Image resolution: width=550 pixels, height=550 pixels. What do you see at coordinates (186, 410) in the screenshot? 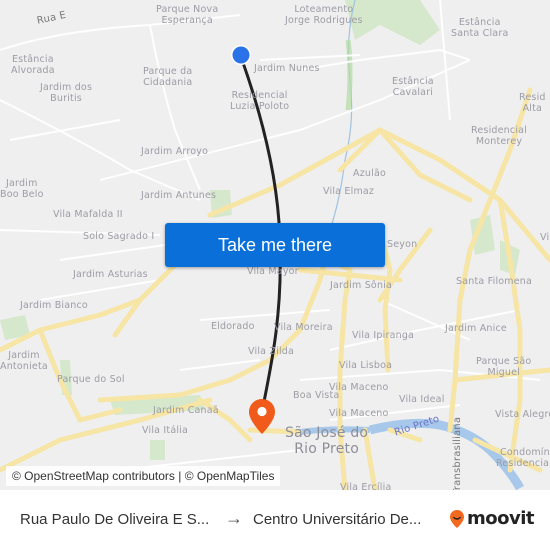
I see `map-label: Jardim Canaã` at bounding box center [186, 410].